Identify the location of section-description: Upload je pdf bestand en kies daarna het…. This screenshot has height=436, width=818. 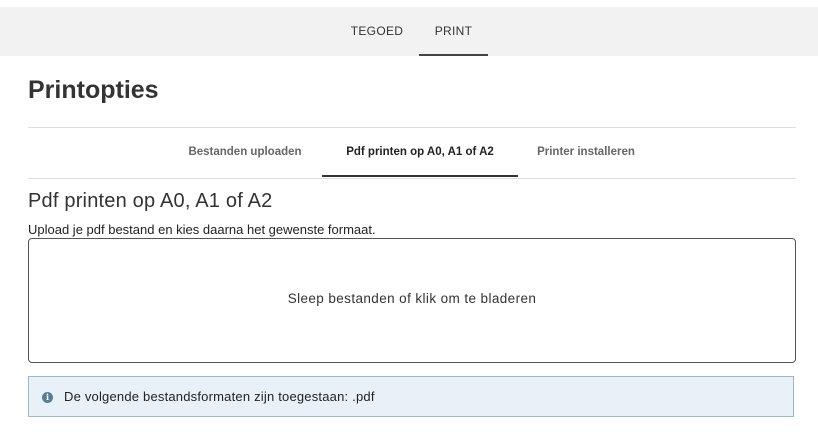
(202, 229).